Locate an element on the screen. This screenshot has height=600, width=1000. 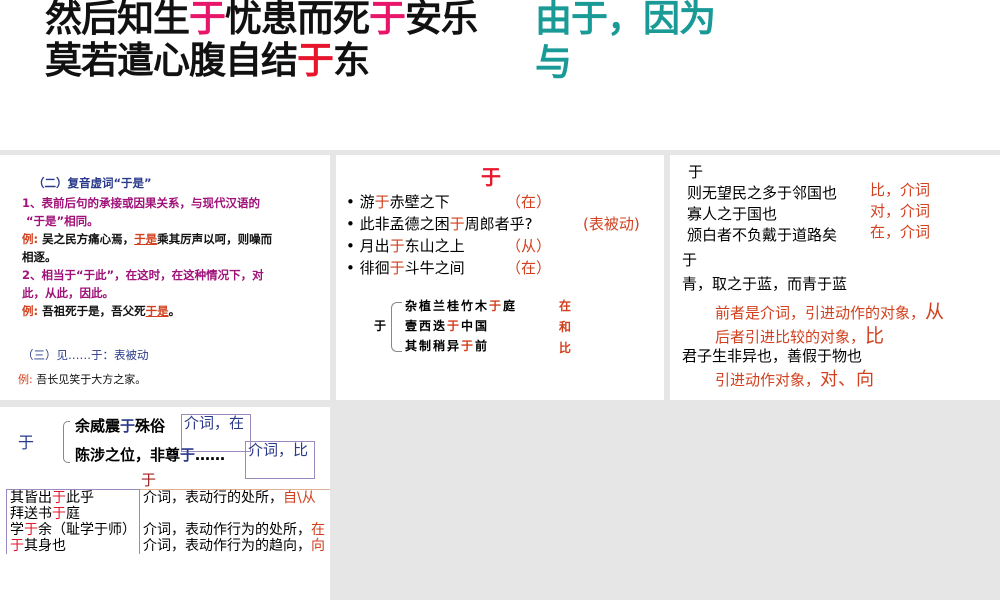
text: 其皆出 is located at coordinates (31, 498).